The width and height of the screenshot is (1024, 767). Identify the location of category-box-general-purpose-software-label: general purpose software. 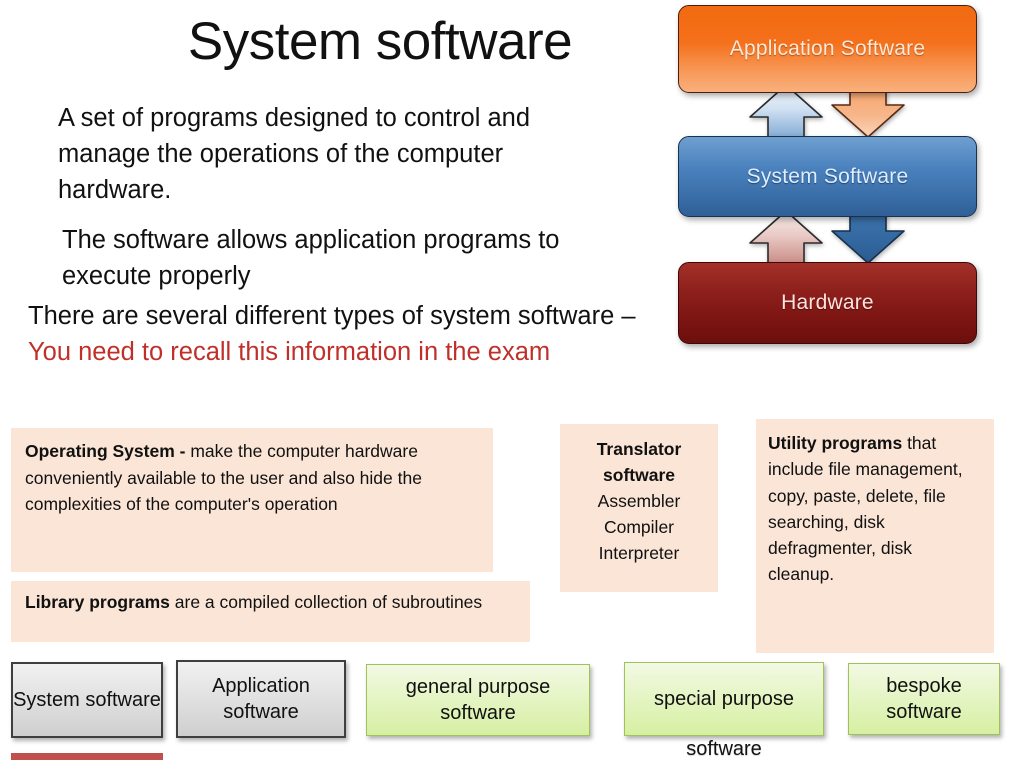
(478, 699).